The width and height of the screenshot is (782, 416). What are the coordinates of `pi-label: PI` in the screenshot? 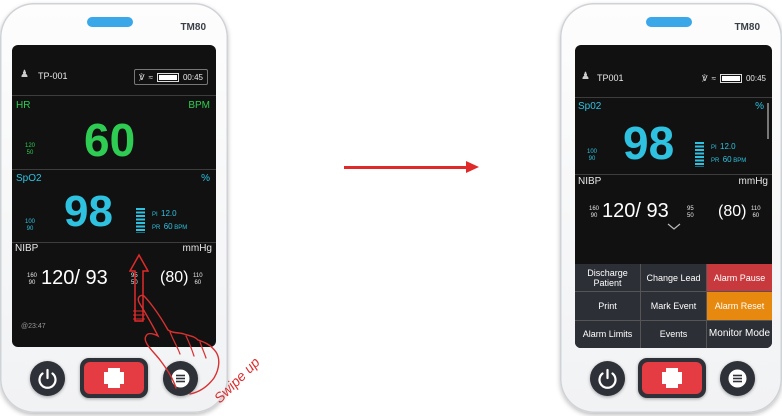 It's located at (714, 148).